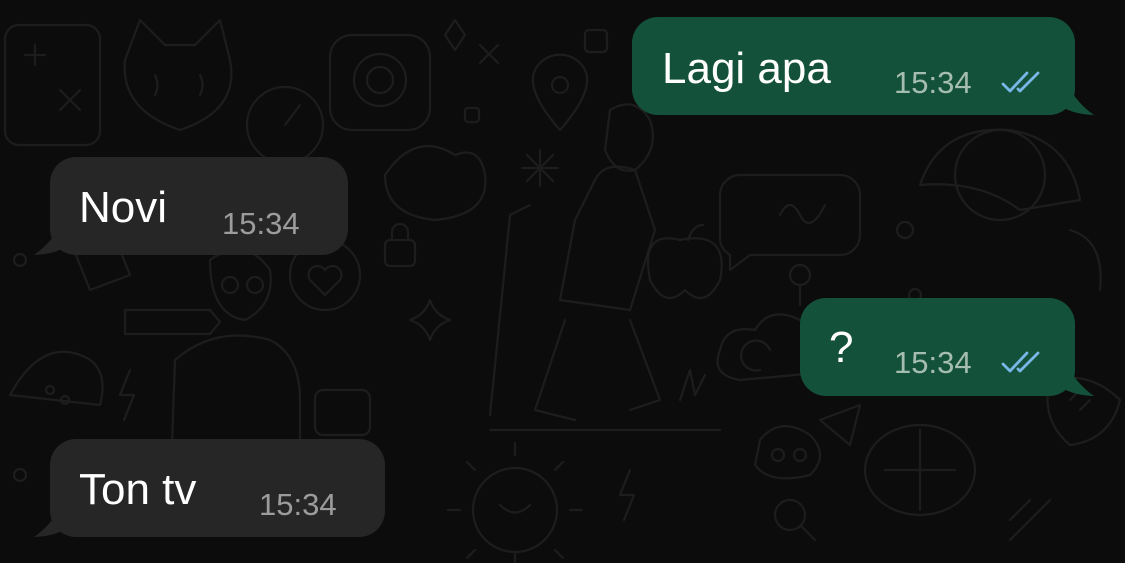 The image size is (1125, 563). Describe the element at coordinates (199, 206) in the screenshot. I see `incoming-message-bubble: Novi 15:34` at that location.